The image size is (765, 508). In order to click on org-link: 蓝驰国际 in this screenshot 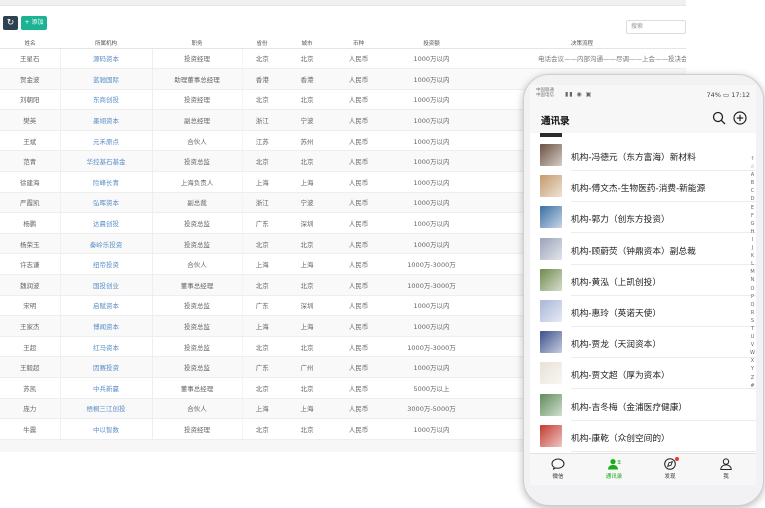, I will do `click(106, 79)`.